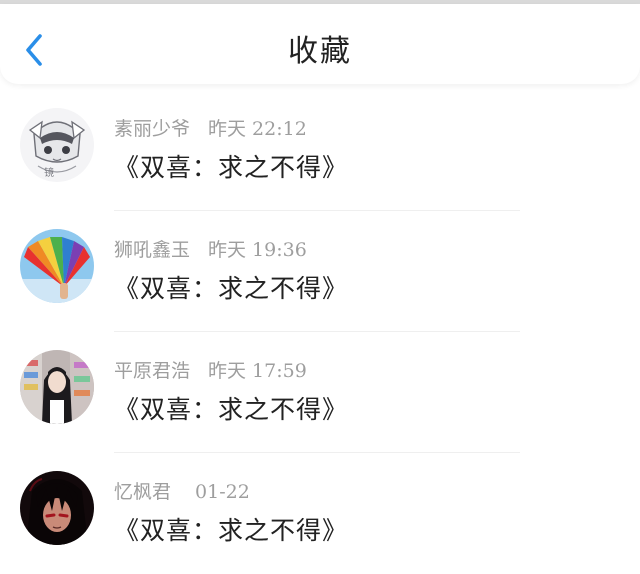 This screenshot has height=574, width=640. What do you see at coordinates (279, 250) in the screenshot?
I see `timestamp: 19:36` at bounding box center [279, 250].